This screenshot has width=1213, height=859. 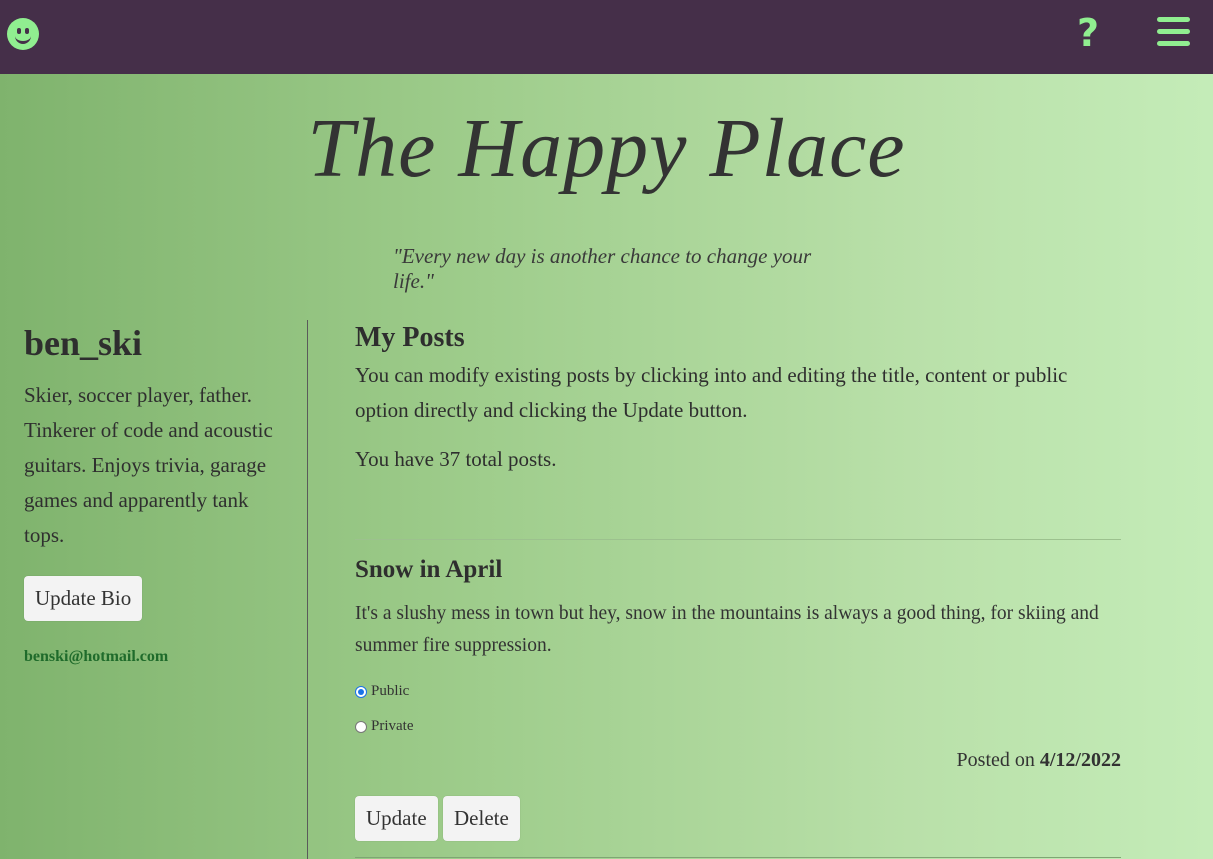 I want to click on smiley-face-icon, so click(x=23, y=34).